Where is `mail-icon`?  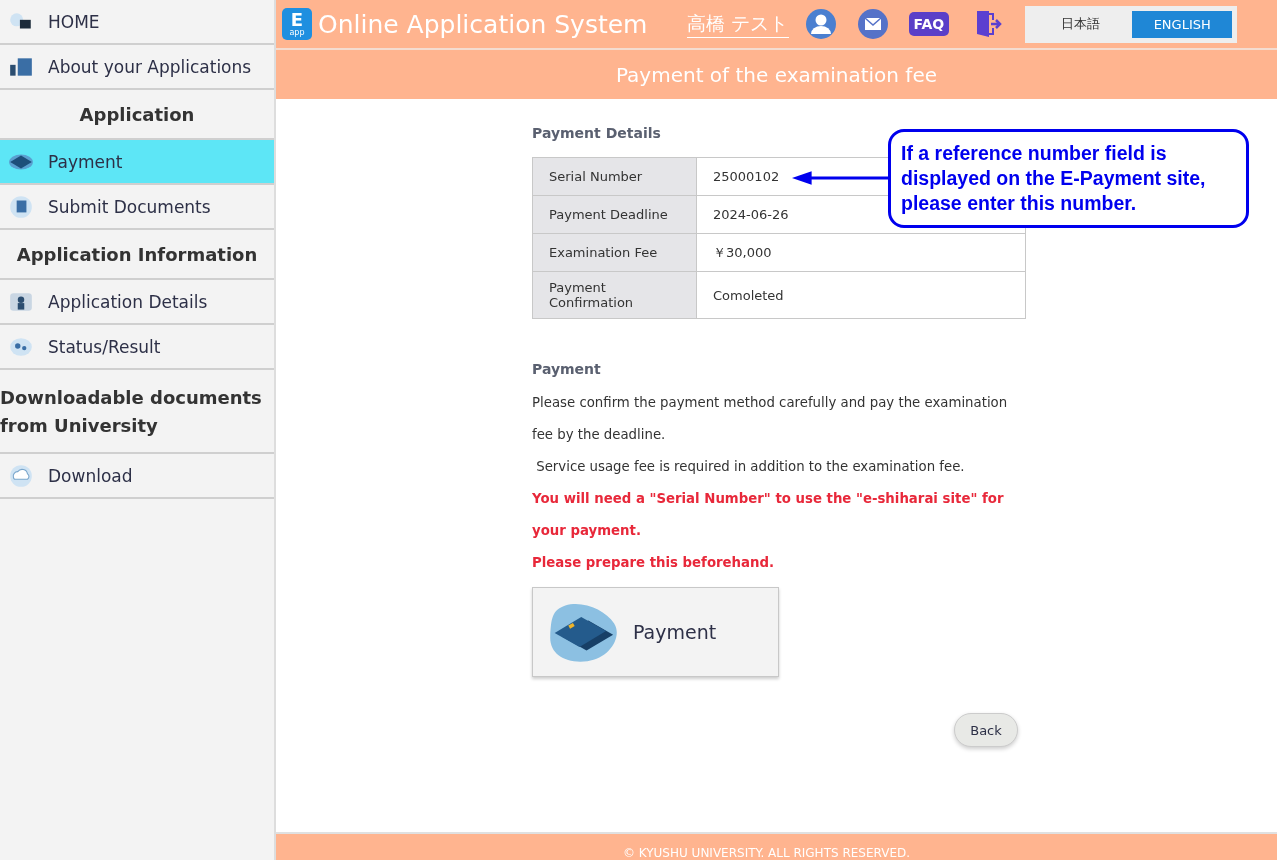 mail-icon is located at coordinates (872, 24).